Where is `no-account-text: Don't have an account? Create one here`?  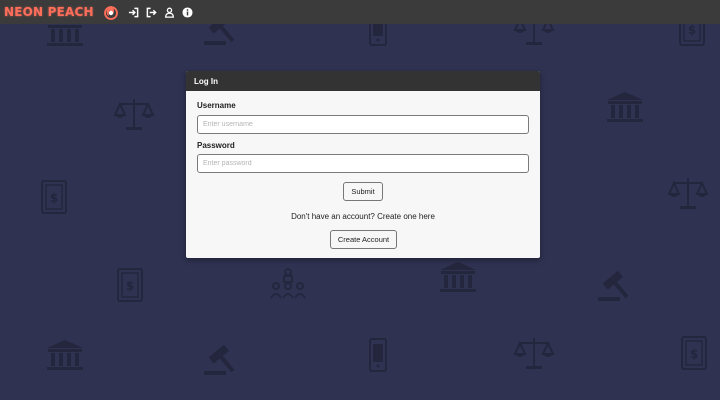 no-account-text: Don't have an account? Create one here is located at coordinates (363, 216).